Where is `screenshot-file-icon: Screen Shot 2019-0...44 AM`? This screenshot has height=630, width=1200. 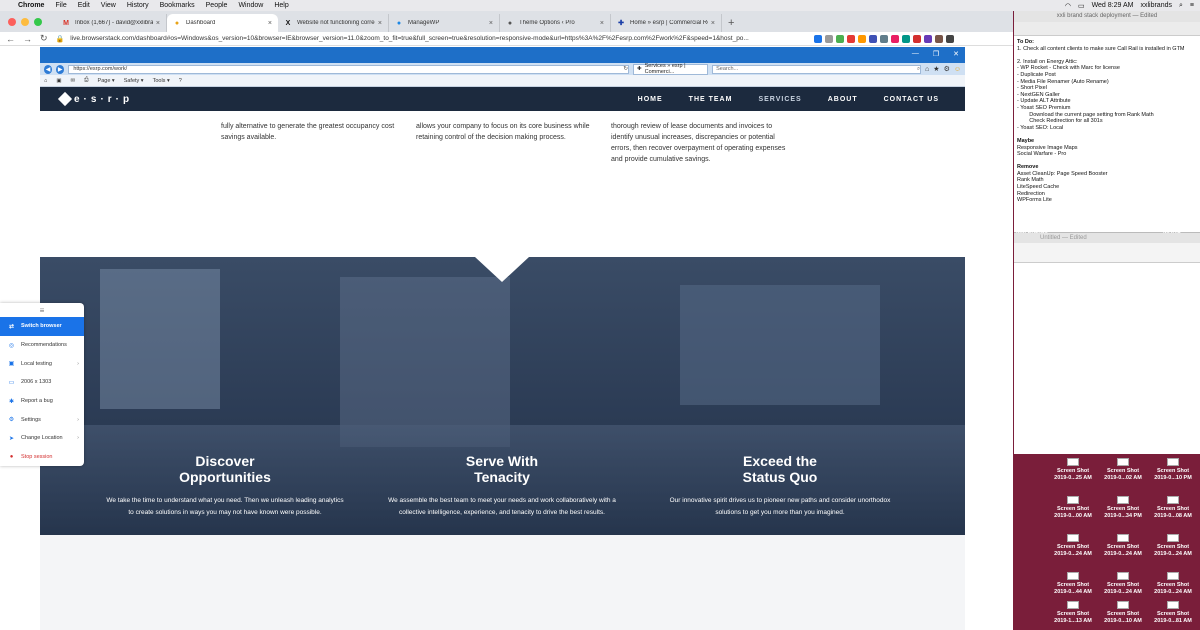
screenshot-file-icon: Screen Shot 2019-0...44 AM is located at coordinates (1073, 584).